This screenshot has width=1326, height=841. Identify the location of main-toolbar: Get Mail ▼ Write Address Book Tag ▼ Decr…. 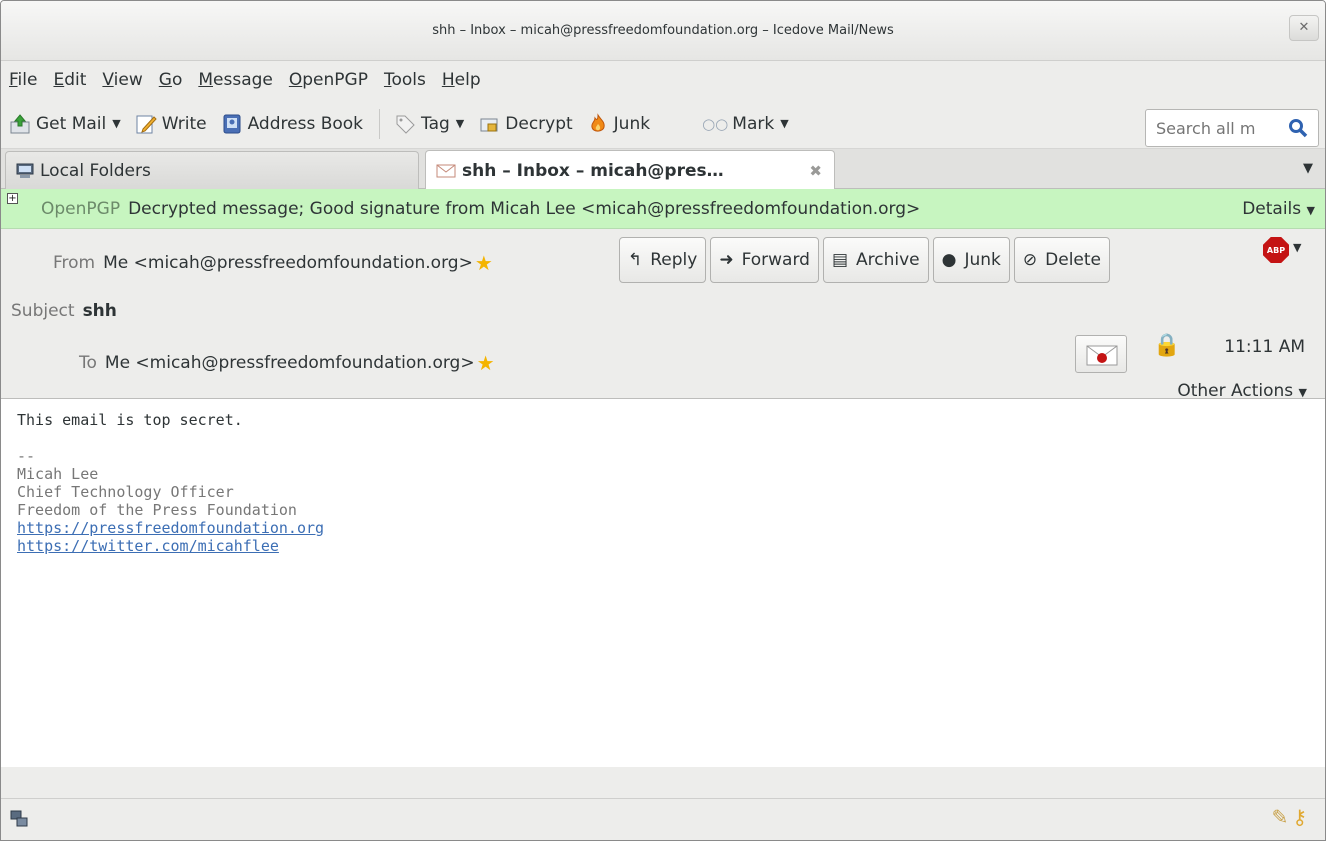
(663, 124).